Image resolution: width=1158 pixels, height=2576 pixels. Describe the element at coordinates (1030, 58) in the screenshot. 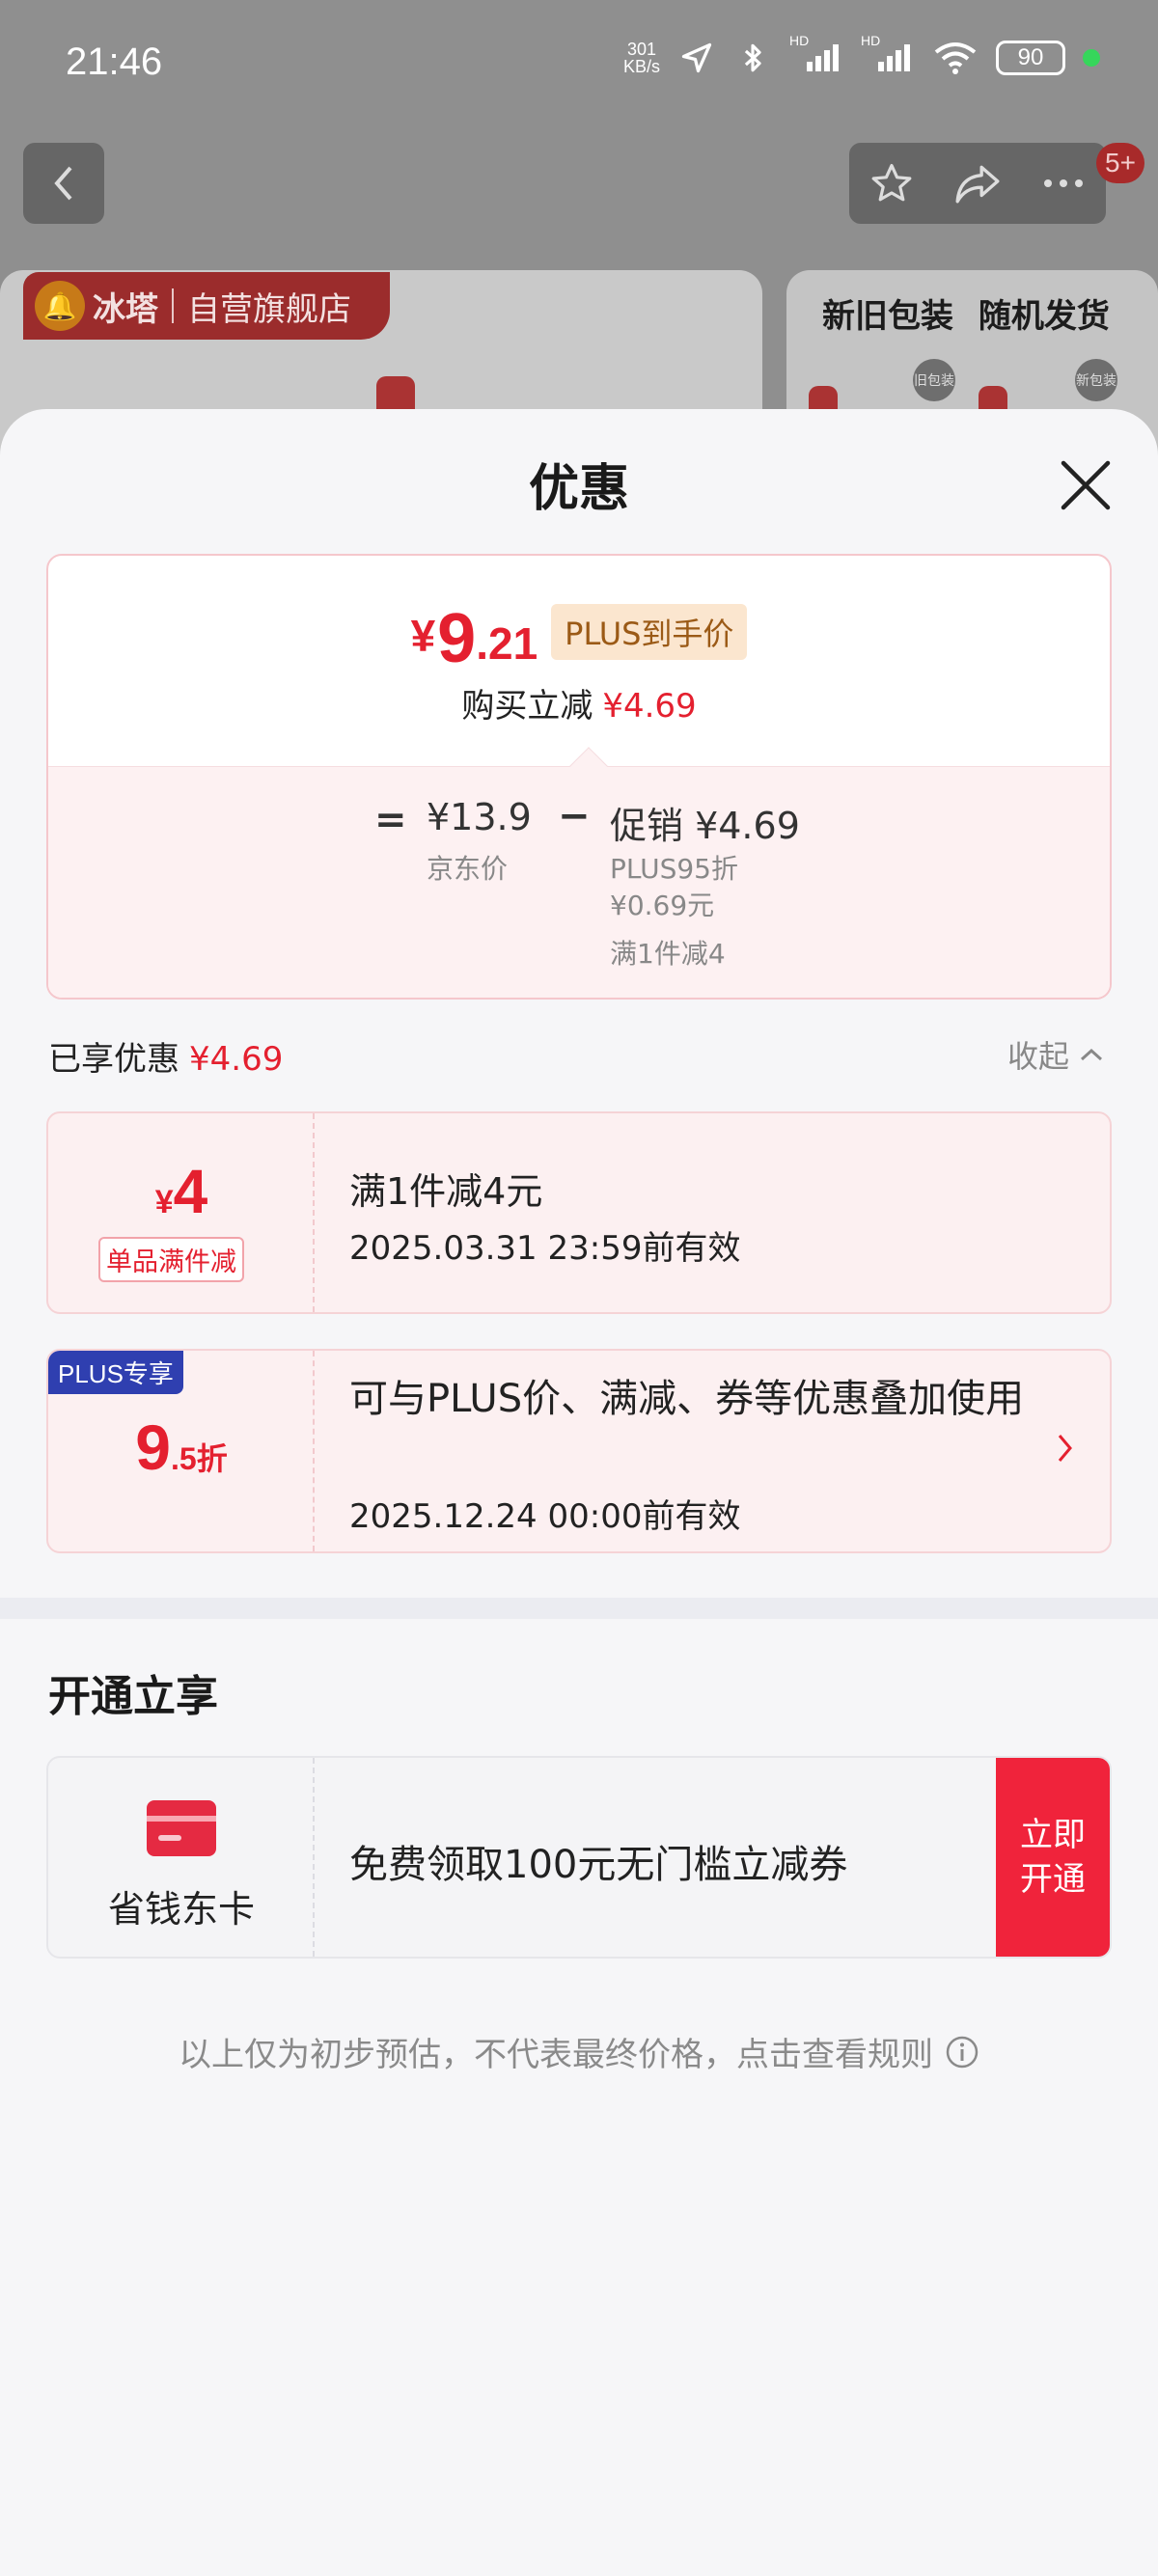

I see `battery-icon: 90` at that location.